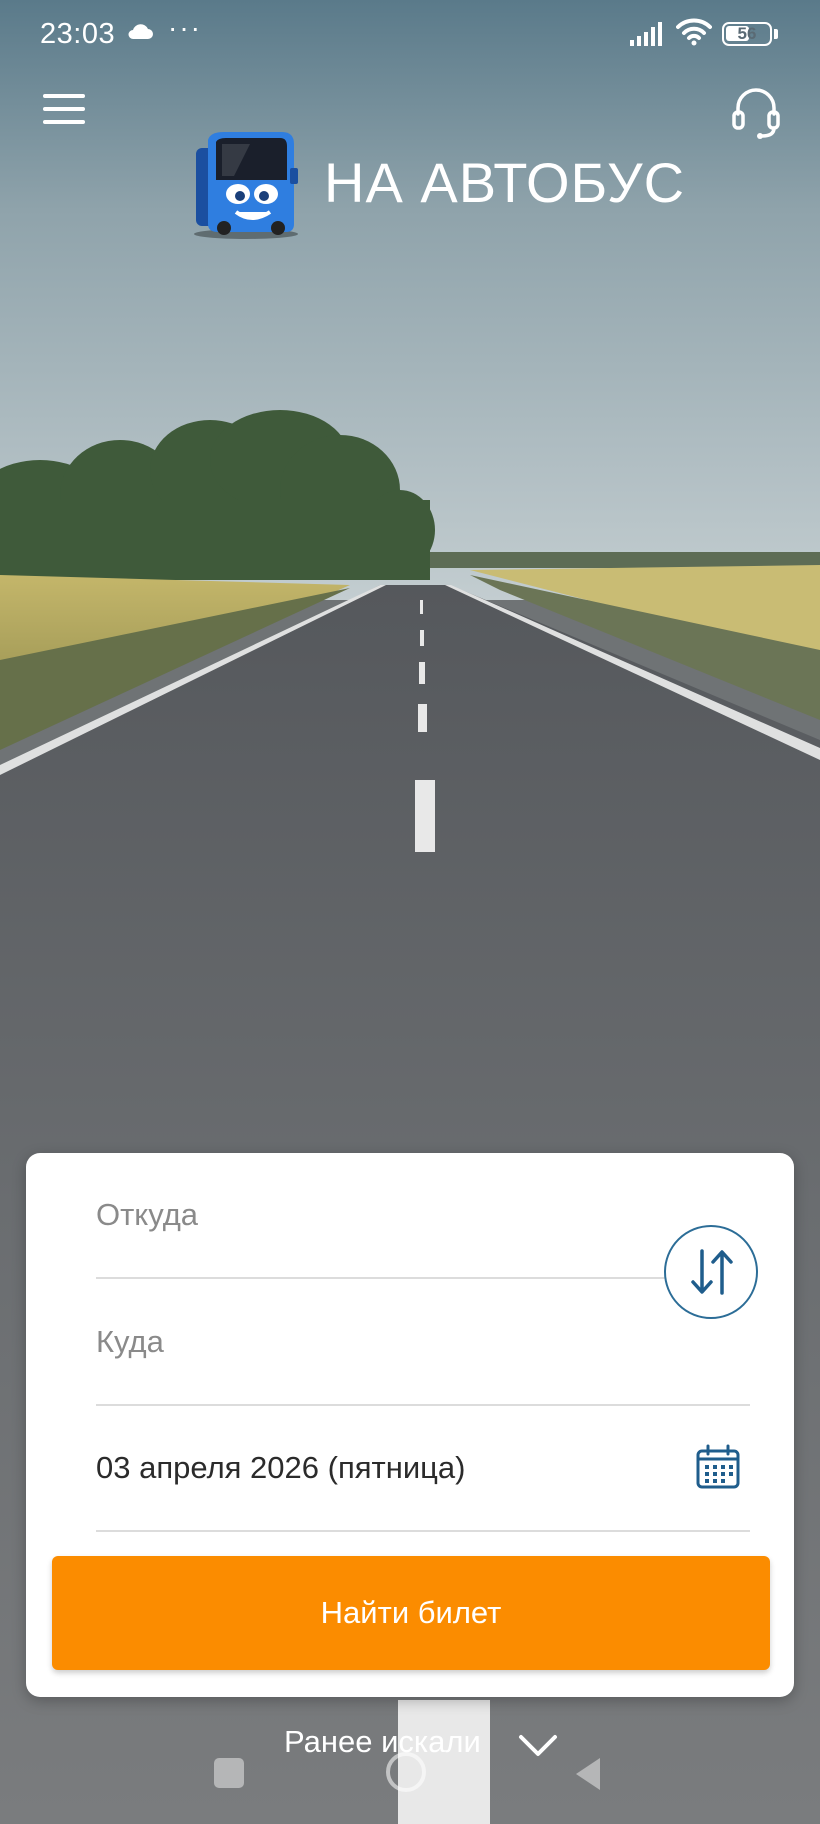  What do you see at coordinates (281, 1467) in the screenshot?
I see `date-value: 03 апреля 2026 (пятница)` at bounding box center [281, 1467].